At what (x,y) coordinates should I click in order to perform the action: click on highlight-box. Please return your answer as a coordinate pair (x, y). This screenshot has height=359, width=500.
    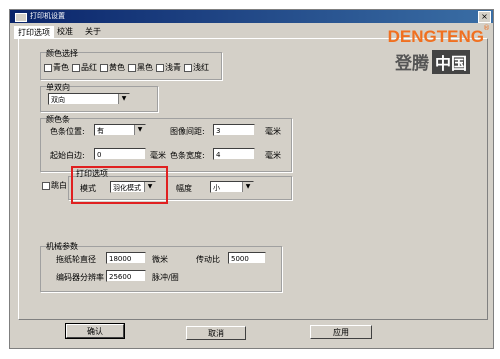
    Looking at the image, I should click on (119, 185).